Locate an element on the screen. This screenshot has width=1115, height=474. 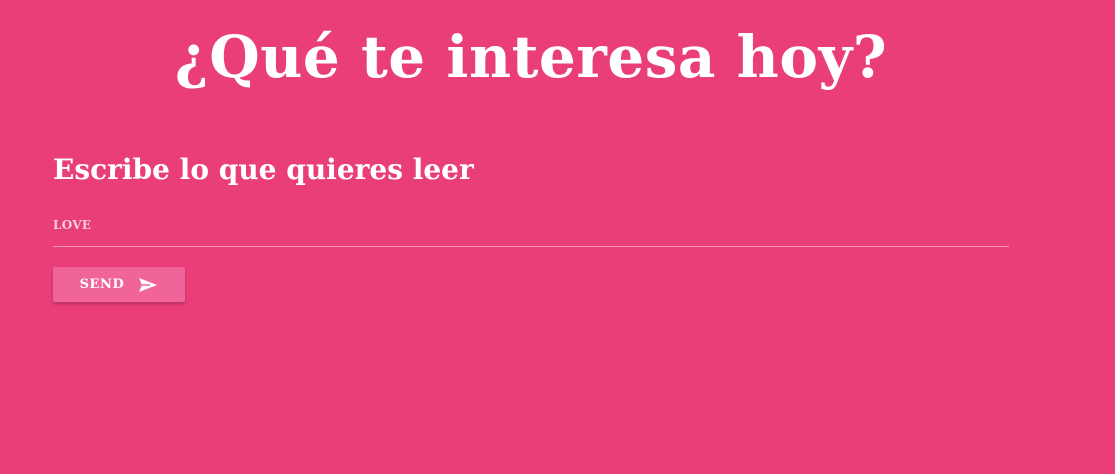
search-field is located at coordinates (531, 228).